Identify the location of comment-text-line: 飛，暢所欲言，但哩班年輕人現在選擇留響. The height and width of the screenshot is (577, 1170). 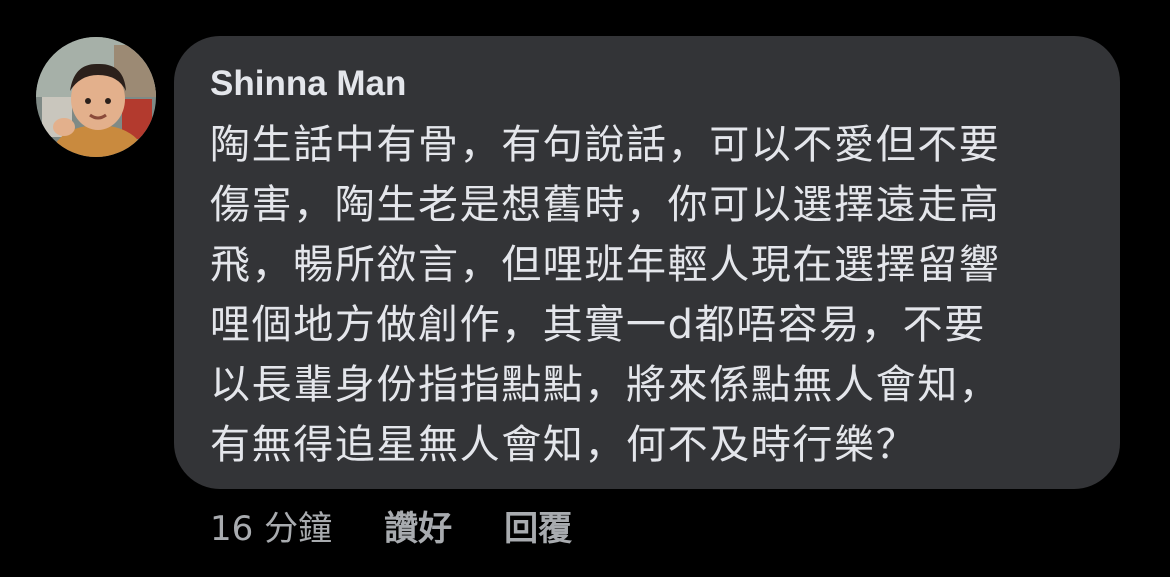
(605, 265).